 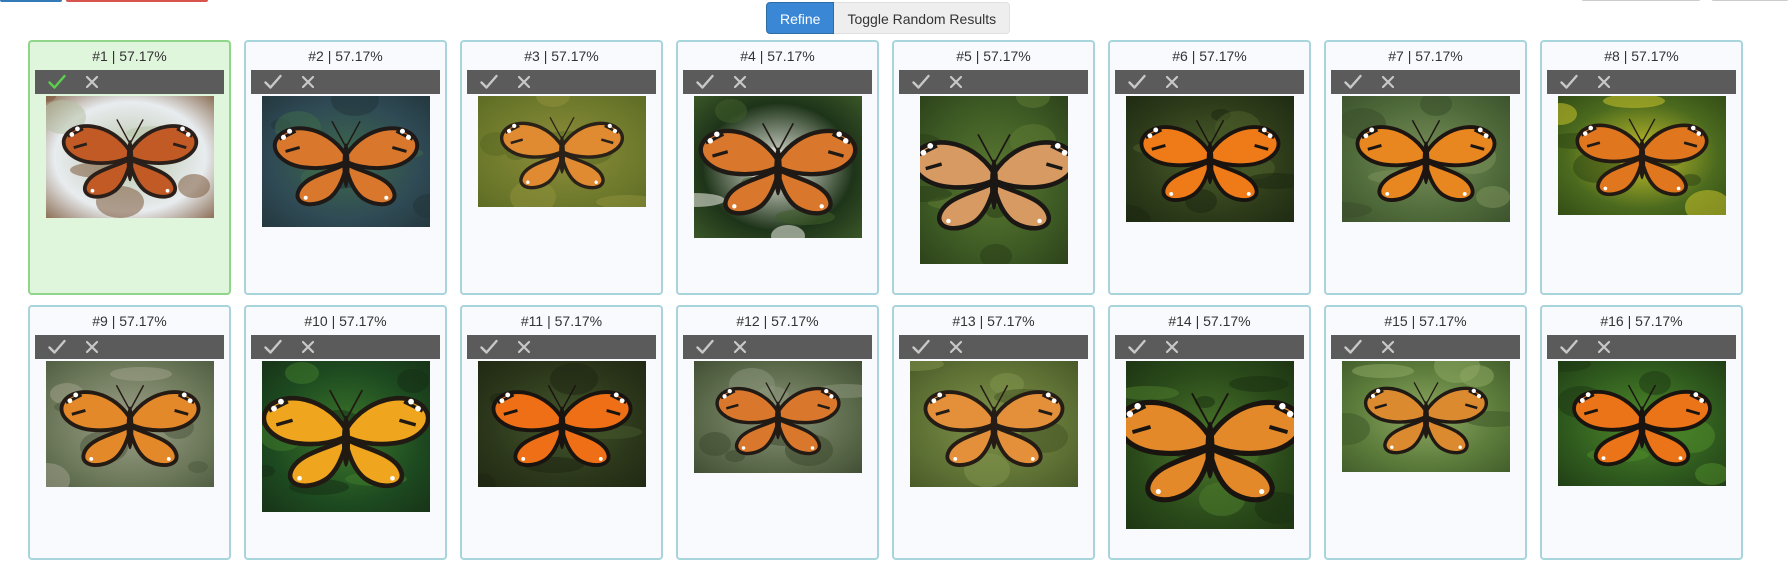 What do you see at coordinates (777, 321) in the screenshot?
I see `result-title: #12 | 57.17%` at bounding box center [777, 321].